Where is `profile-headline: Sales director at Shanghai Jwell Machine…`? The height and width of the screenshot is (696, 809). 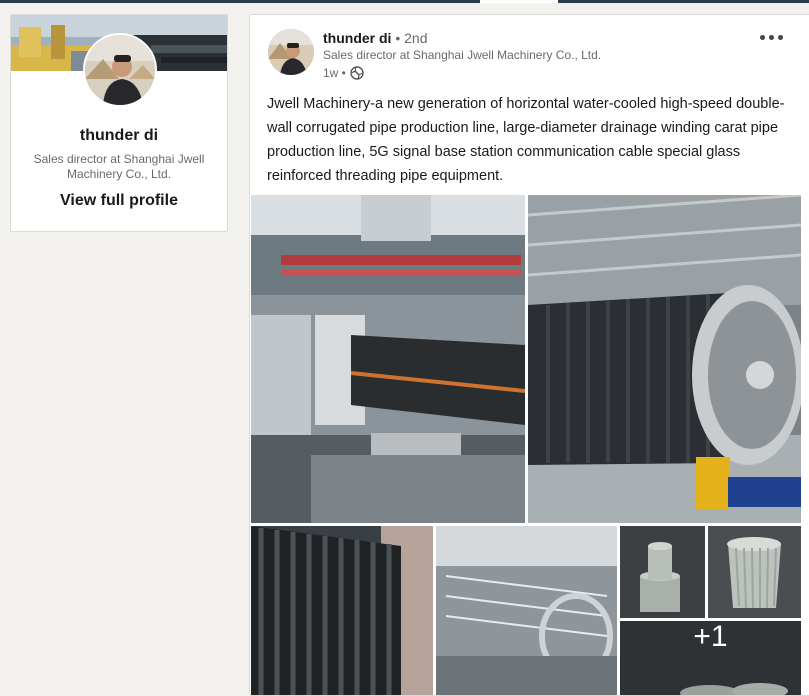 profile-headline: Sales director at Shanghai Jwell Machine… is located at coordinates (119, 166).